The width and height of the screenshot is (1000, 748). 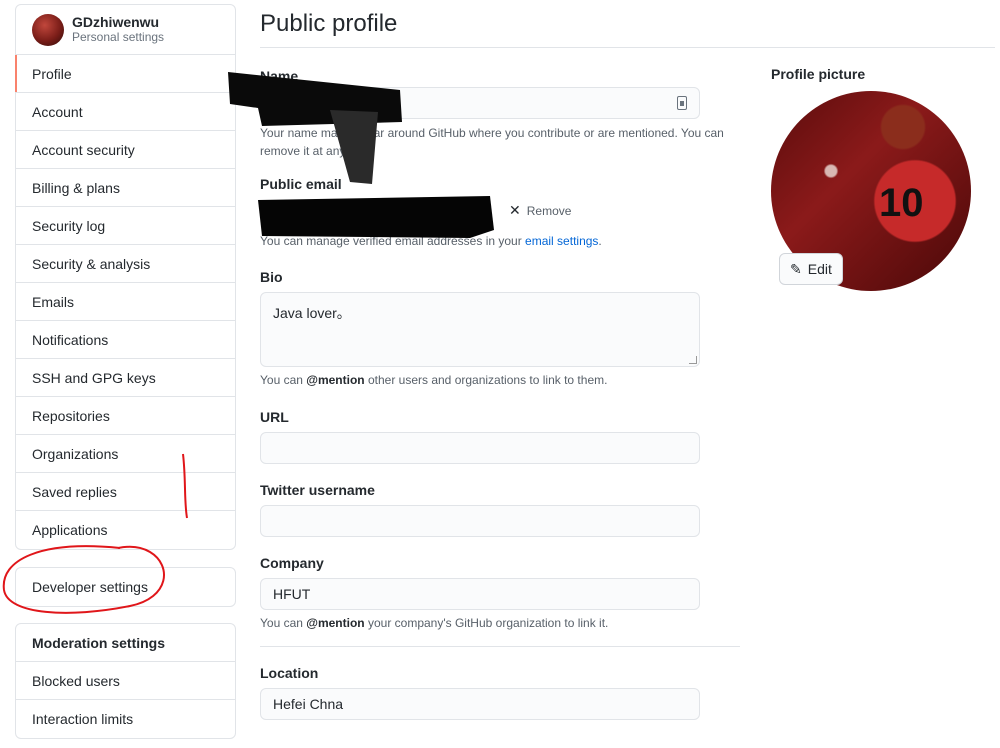 I want to click on red-circle-annotation, so click(x=83, y=579).